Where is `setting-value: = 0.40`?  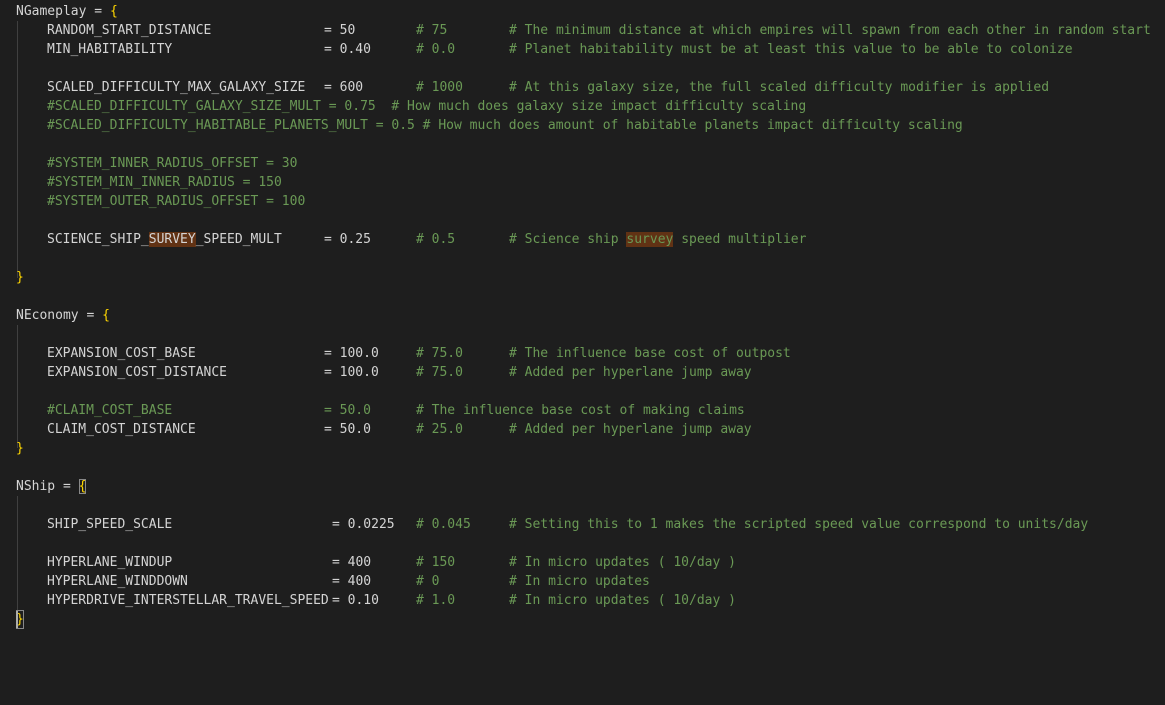
setting-value: = 0.40 is located at coordinates (347, 49).